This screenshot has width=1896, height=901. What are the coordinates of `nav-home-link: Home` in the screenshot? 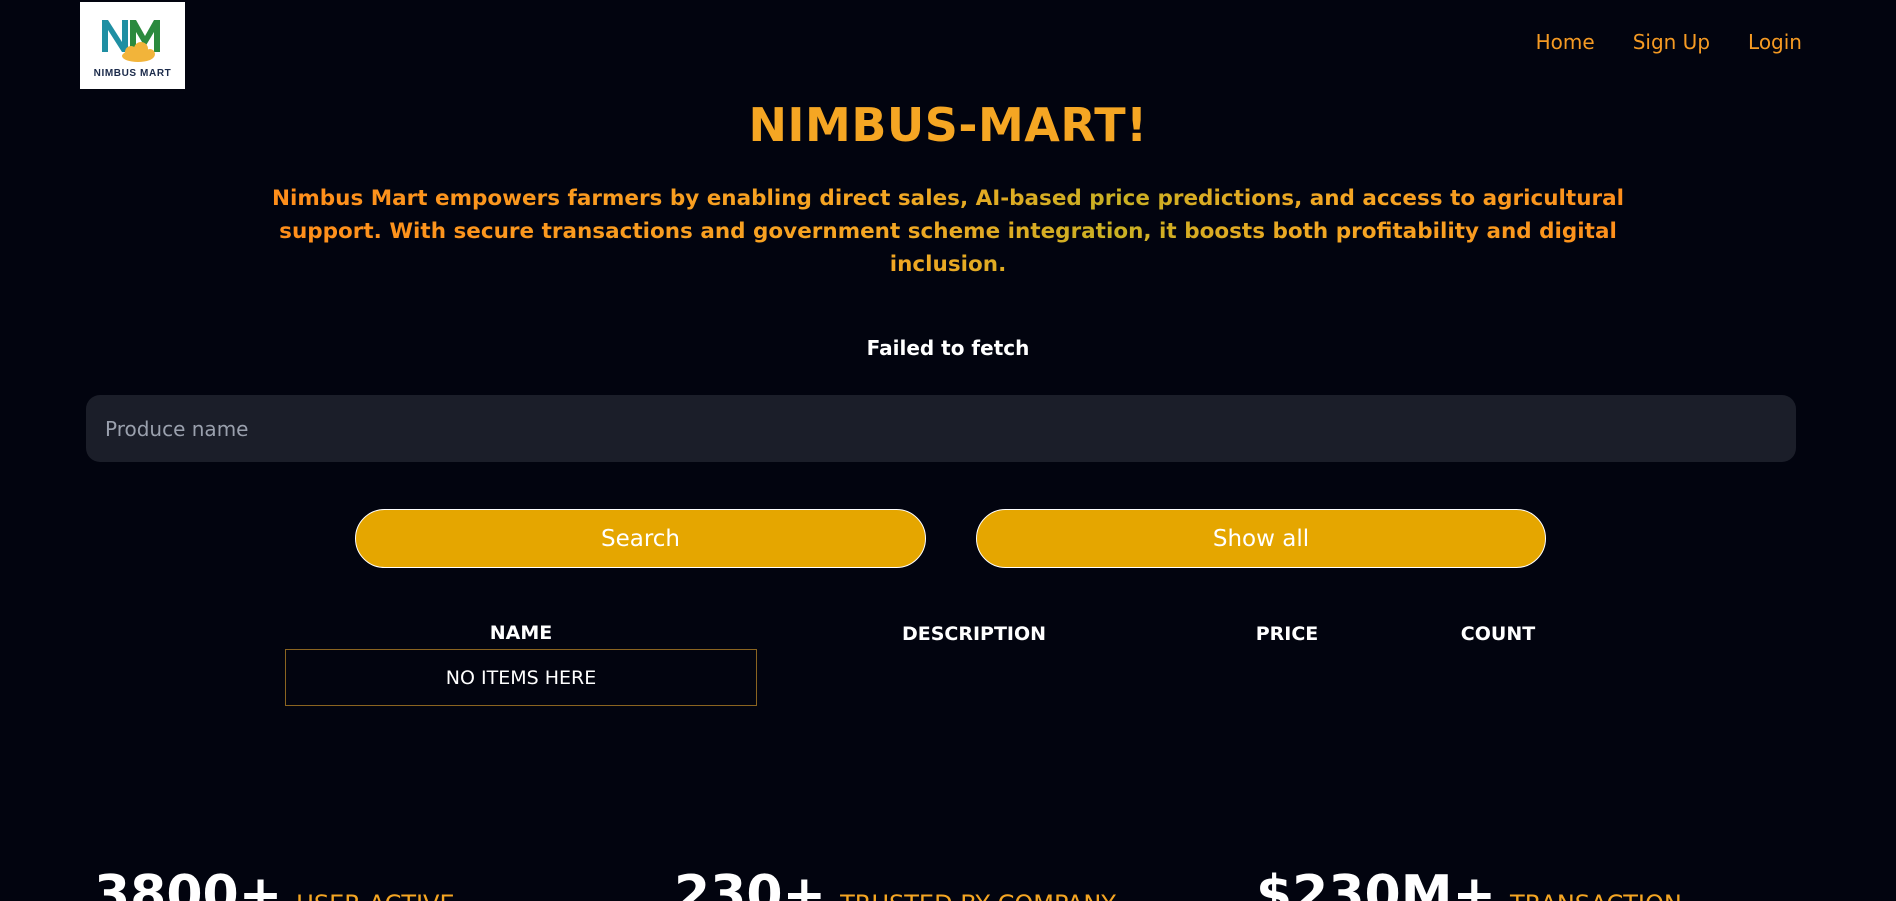 It's located at (1565, 42).